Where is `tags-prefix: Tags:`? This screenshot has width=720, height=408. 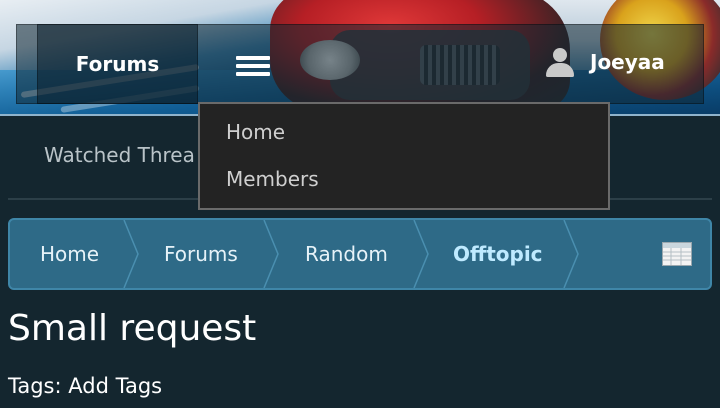
tags-prefix: Tags: is located at coordinates (35, 386).